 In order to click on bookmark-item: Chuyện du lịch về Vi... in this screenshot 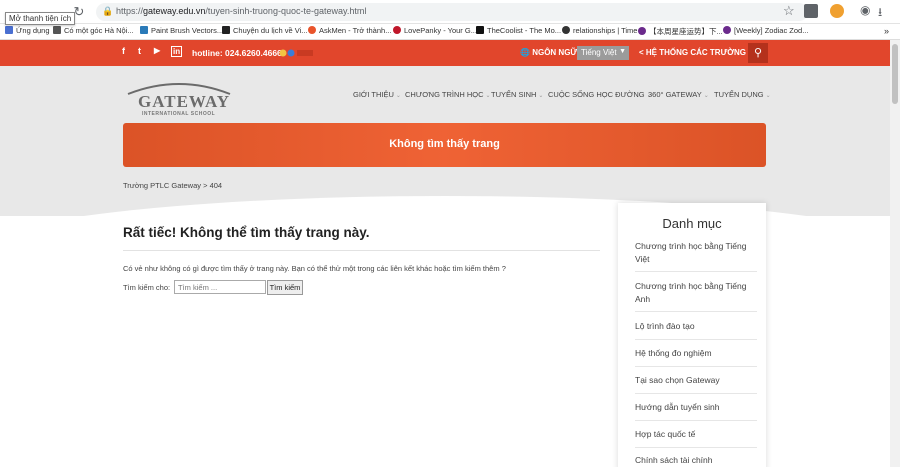, I will do `click(265, 30)`.